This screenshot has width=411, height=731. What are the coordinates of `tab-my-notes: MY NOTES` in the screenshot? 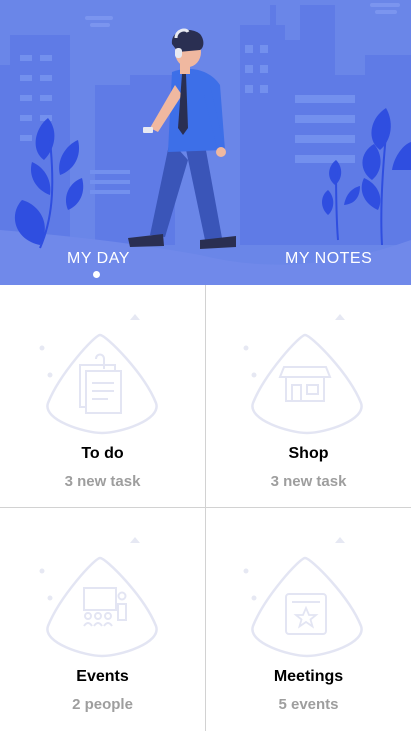 It's located at (328, 259).